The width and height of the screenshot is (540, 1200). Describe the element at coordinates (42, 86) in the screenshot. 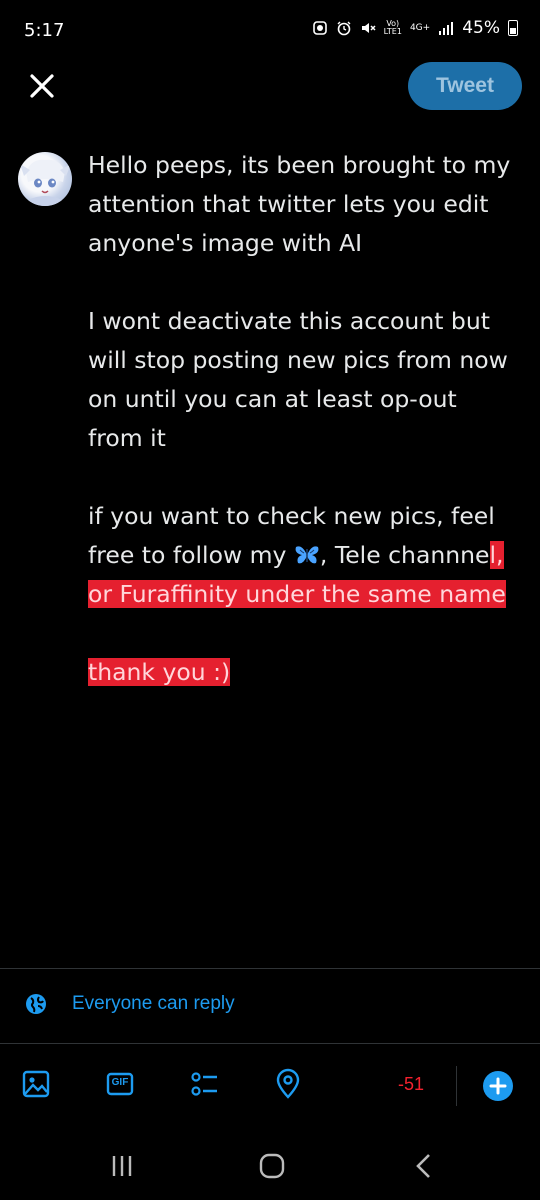

I see `close-icon` at that location.